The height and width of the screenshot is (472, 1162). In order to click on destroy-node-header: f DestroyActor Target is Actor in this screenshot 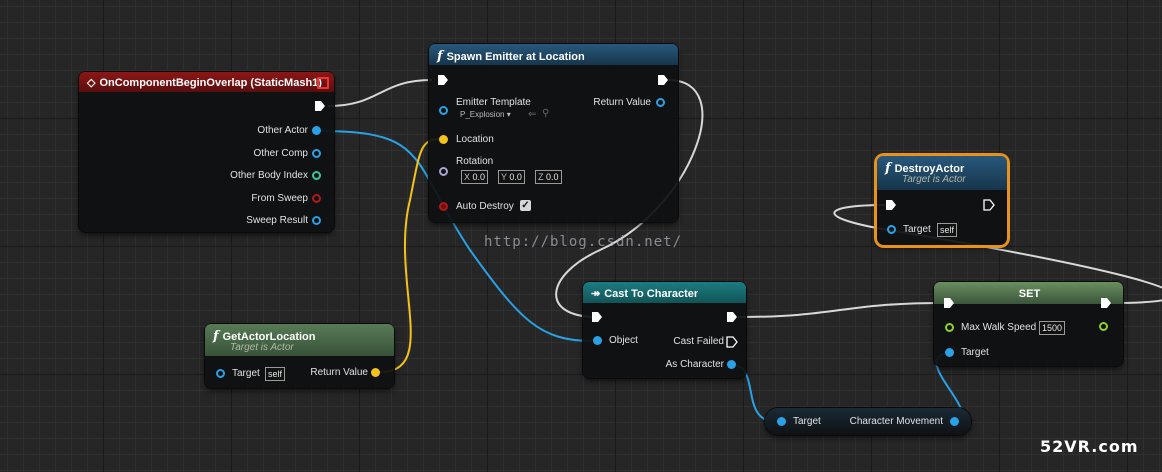, I will do `click(942, 173)`.